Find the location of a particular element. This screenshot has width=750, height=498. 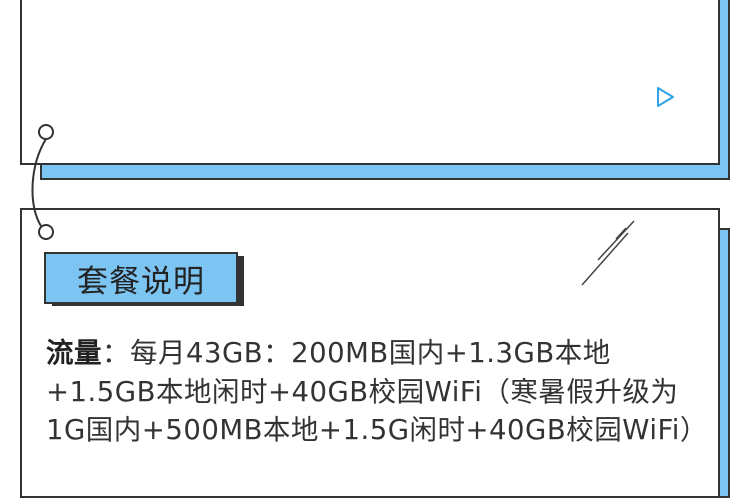

section-title: 套餐说明 is located at coordinates (141, 281).